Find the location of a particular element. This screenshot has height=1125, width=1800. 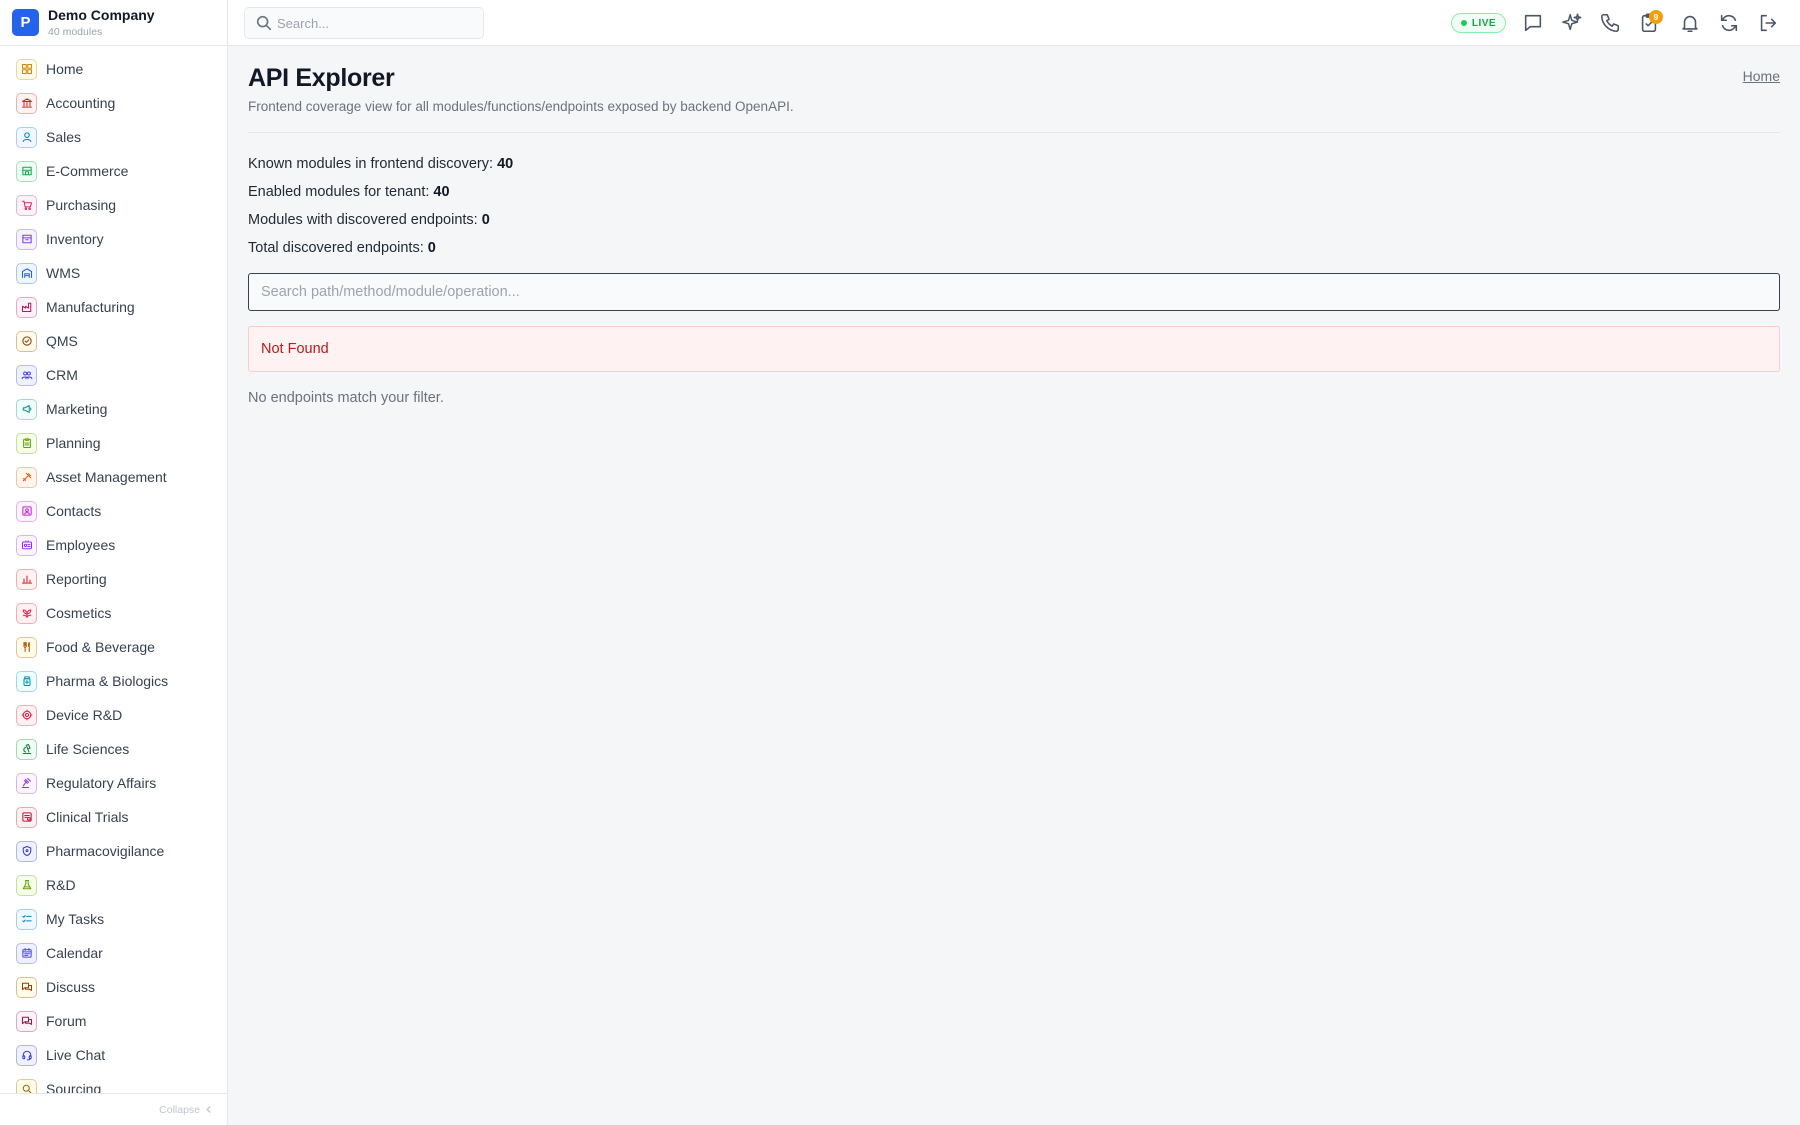

sidebar-item-forum: Forum is located at coordinates (113, 1021).